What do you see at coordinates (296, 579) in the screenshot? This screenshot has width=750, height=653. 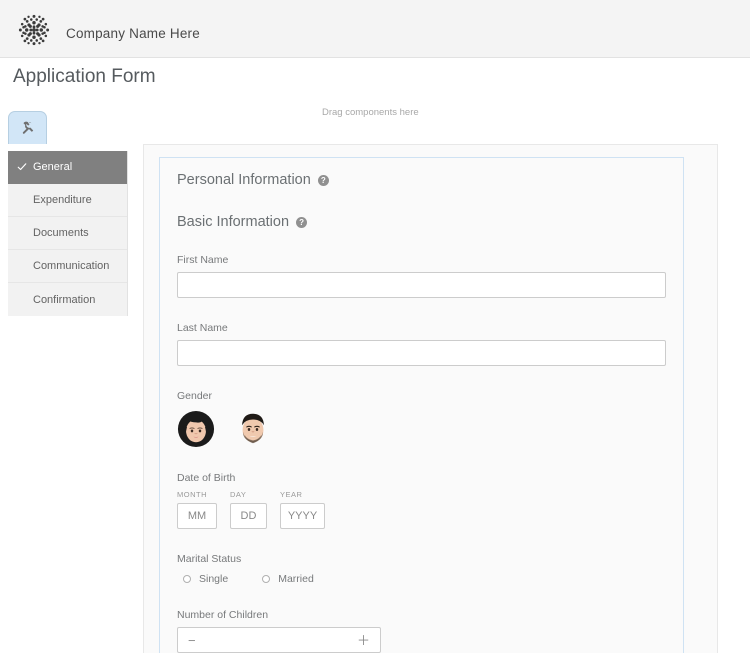 I see `radio-label: Married` at bounding box center [296, 579].